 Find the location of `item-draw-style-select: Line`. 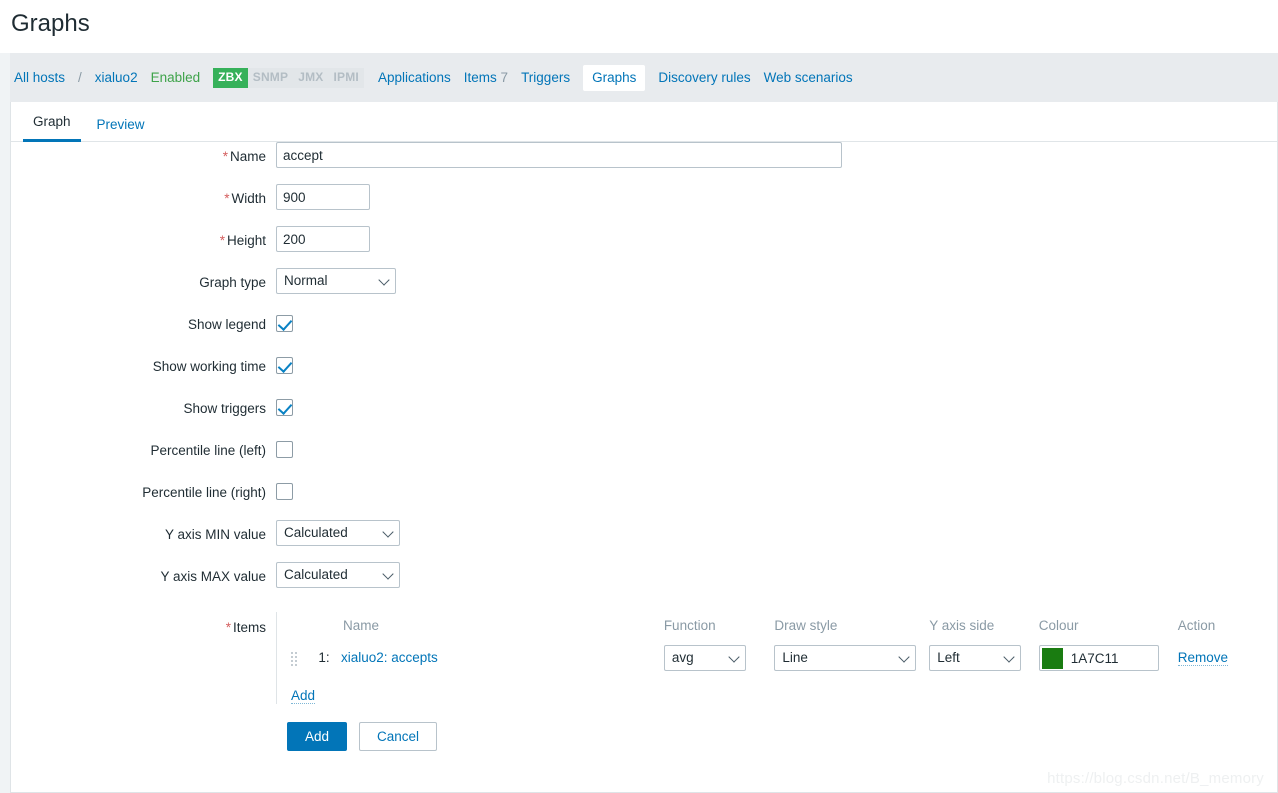

item-draw-style-select: Line is located at coordinates (845, 658).